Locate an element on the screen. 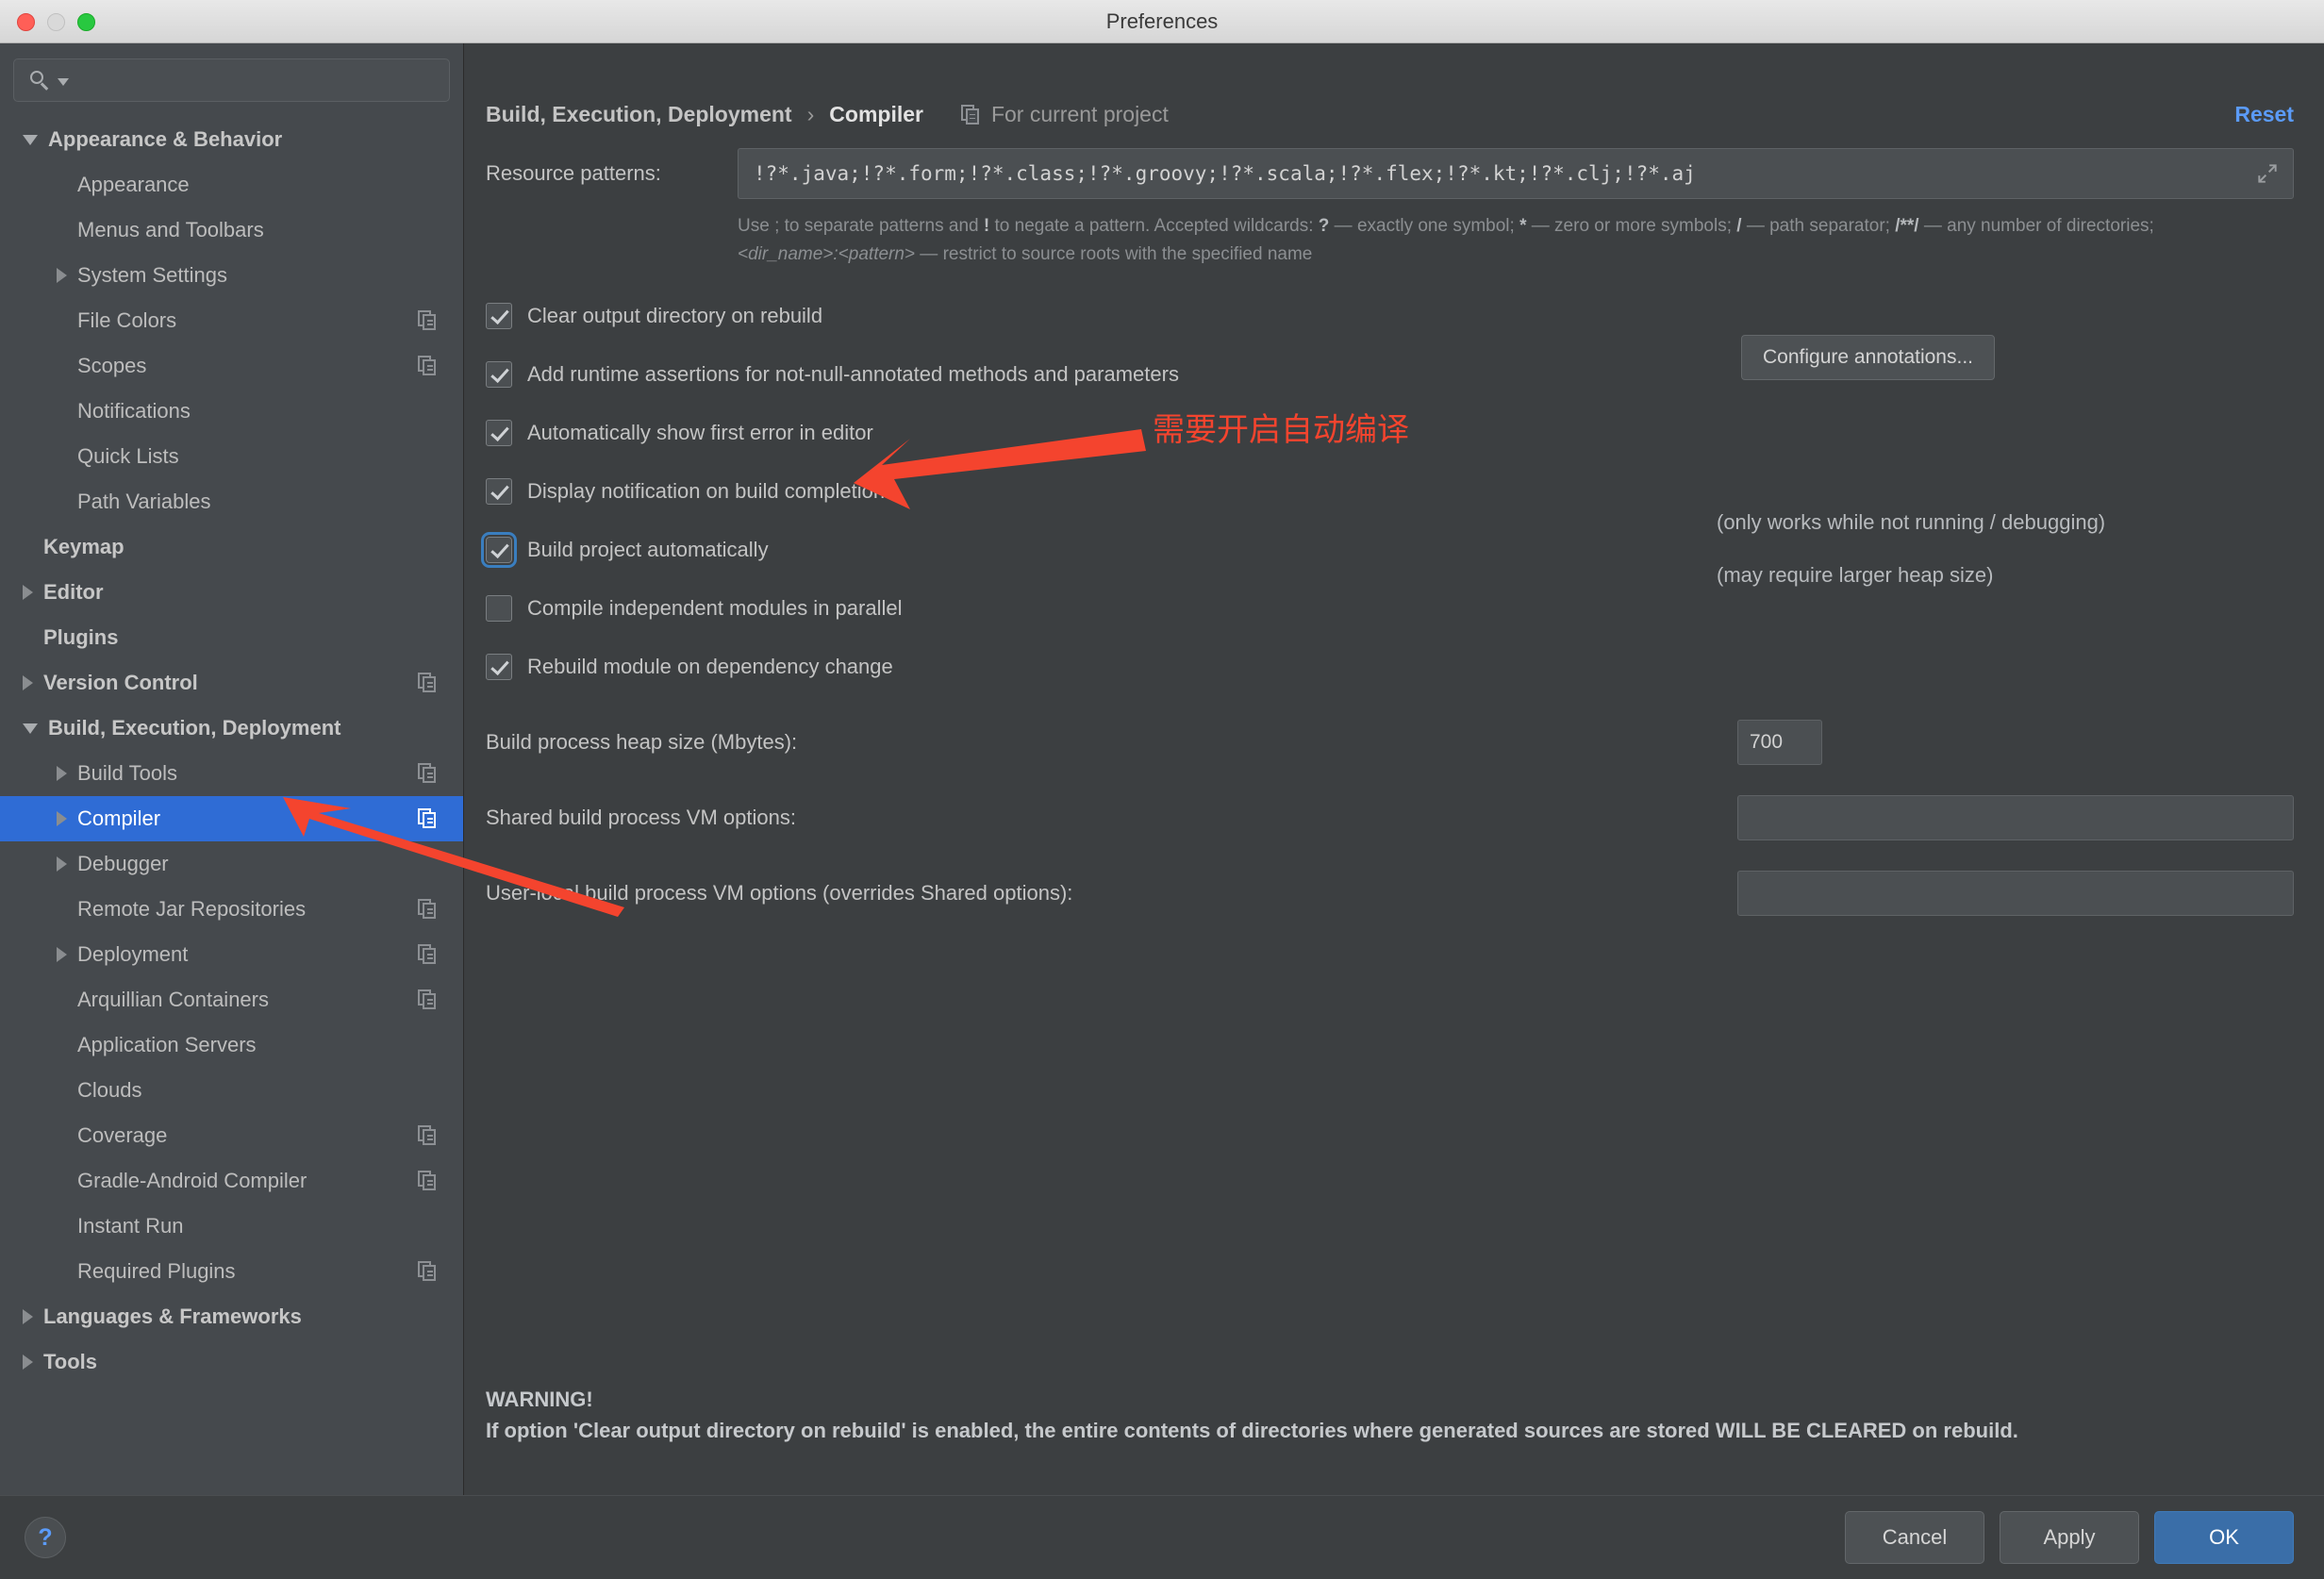 The height and width of the screenshot is (1579, 2324). footer-buttons: Cancel Apply OK is located at coordinates (2069, 1537).